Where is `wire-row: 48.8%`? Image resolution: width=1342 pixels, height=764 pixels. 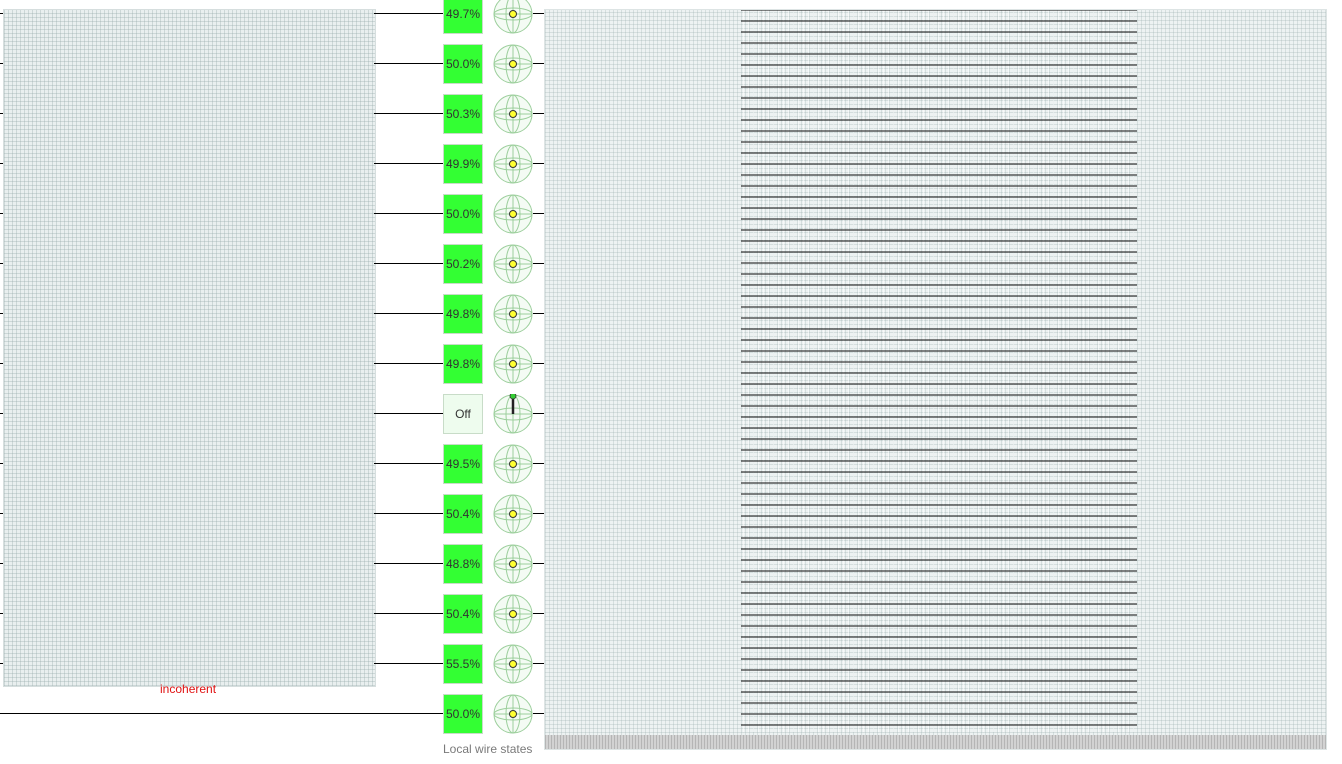
wire-row: 48.8% is located at coordinates (272, 564).